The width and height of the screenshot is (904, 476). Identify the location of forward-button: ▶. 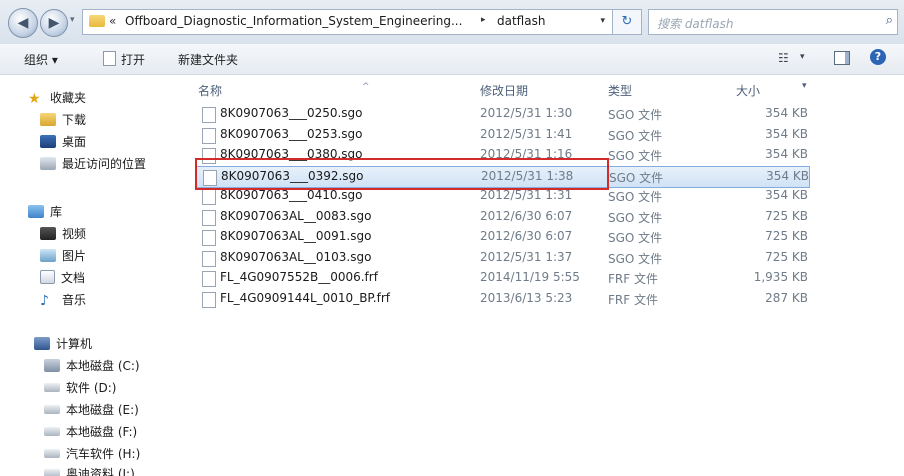
(54, 23).